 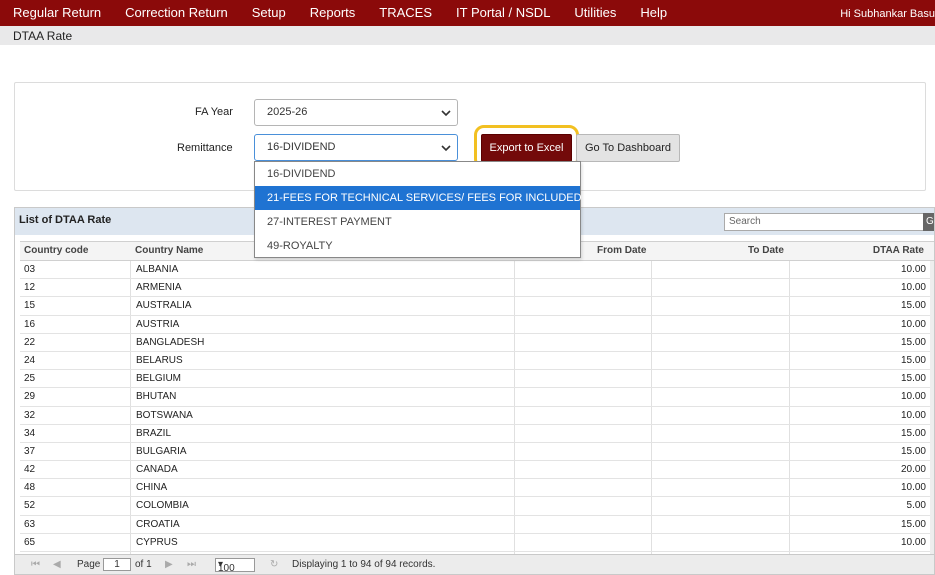 I want to click on cell-country-name: BHUTAN, so click(x=156, y=397).